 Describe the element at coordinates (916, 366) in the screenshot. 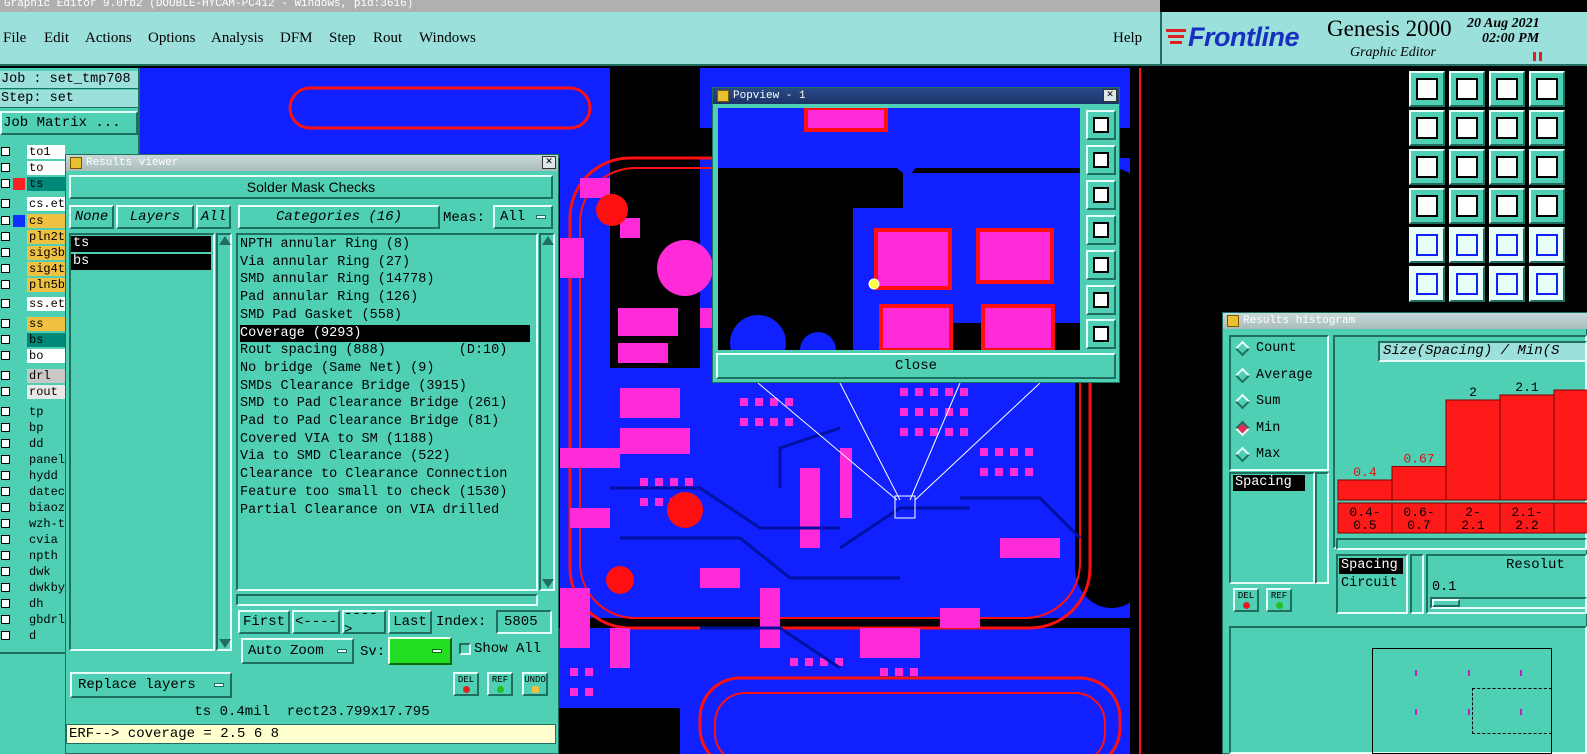

I see `popview-close-button: Close` at that location.